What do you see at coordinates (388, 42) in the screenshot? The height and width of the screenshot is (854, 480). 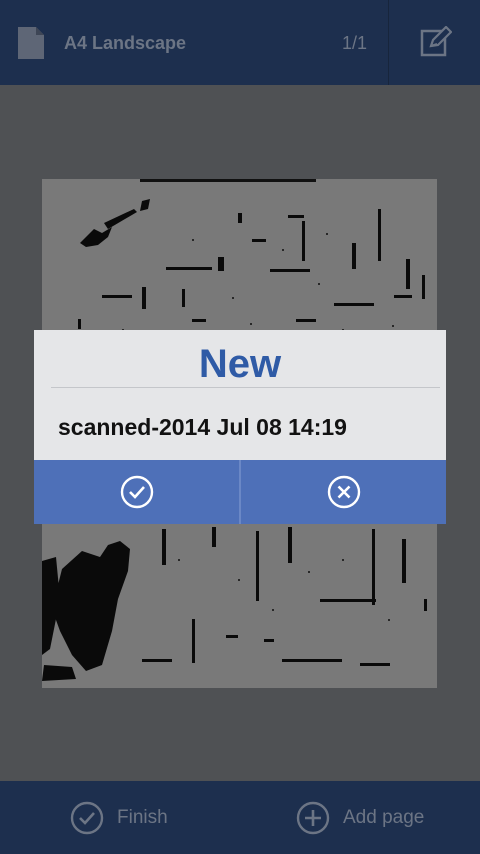 I see `toolbar-divider` at bounding box center [388, 42].